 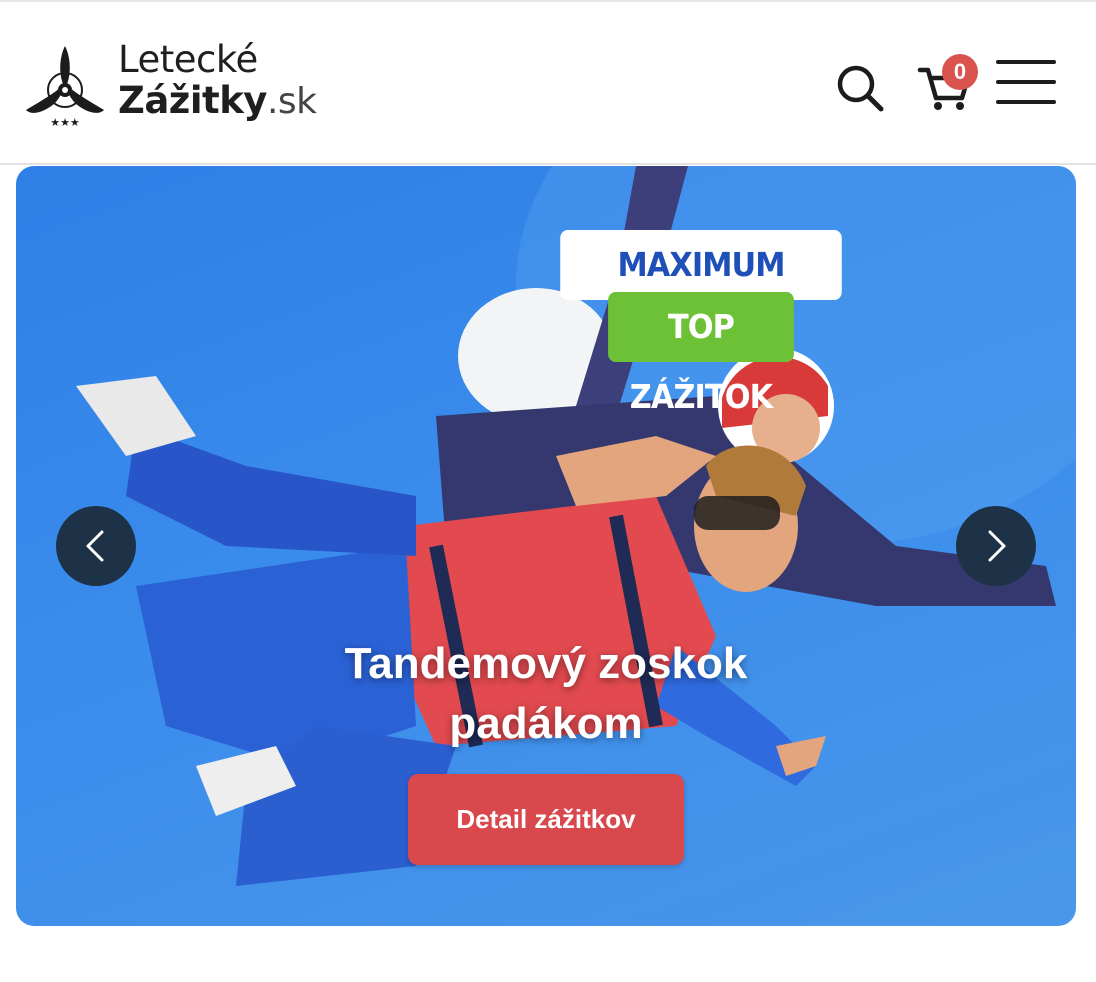 I want to click on propeller-logo-icon: ★★★, so click(x=65, y=87).